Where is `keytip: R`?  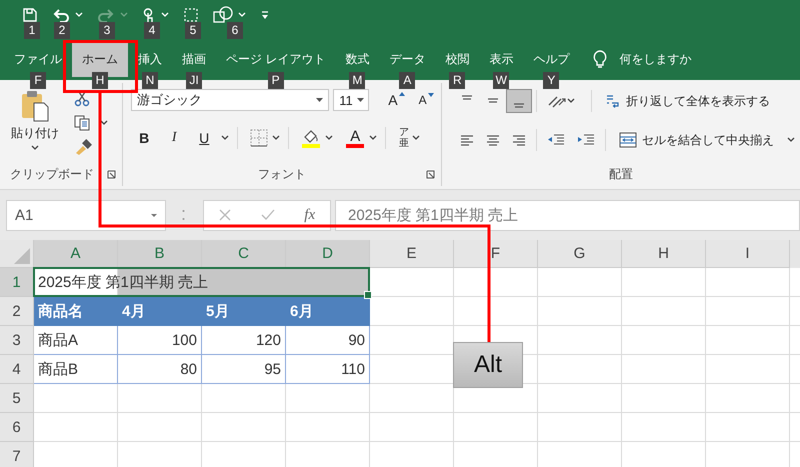
keytip: R is located at coordinates (457, 80).